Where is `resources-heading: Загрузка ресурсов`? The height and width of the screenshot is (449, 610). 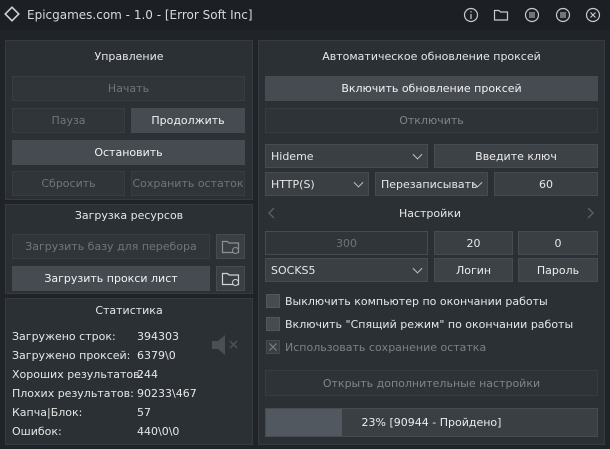 resources-heading: Загрузка ресурсов is located at coordinates (129, 215).